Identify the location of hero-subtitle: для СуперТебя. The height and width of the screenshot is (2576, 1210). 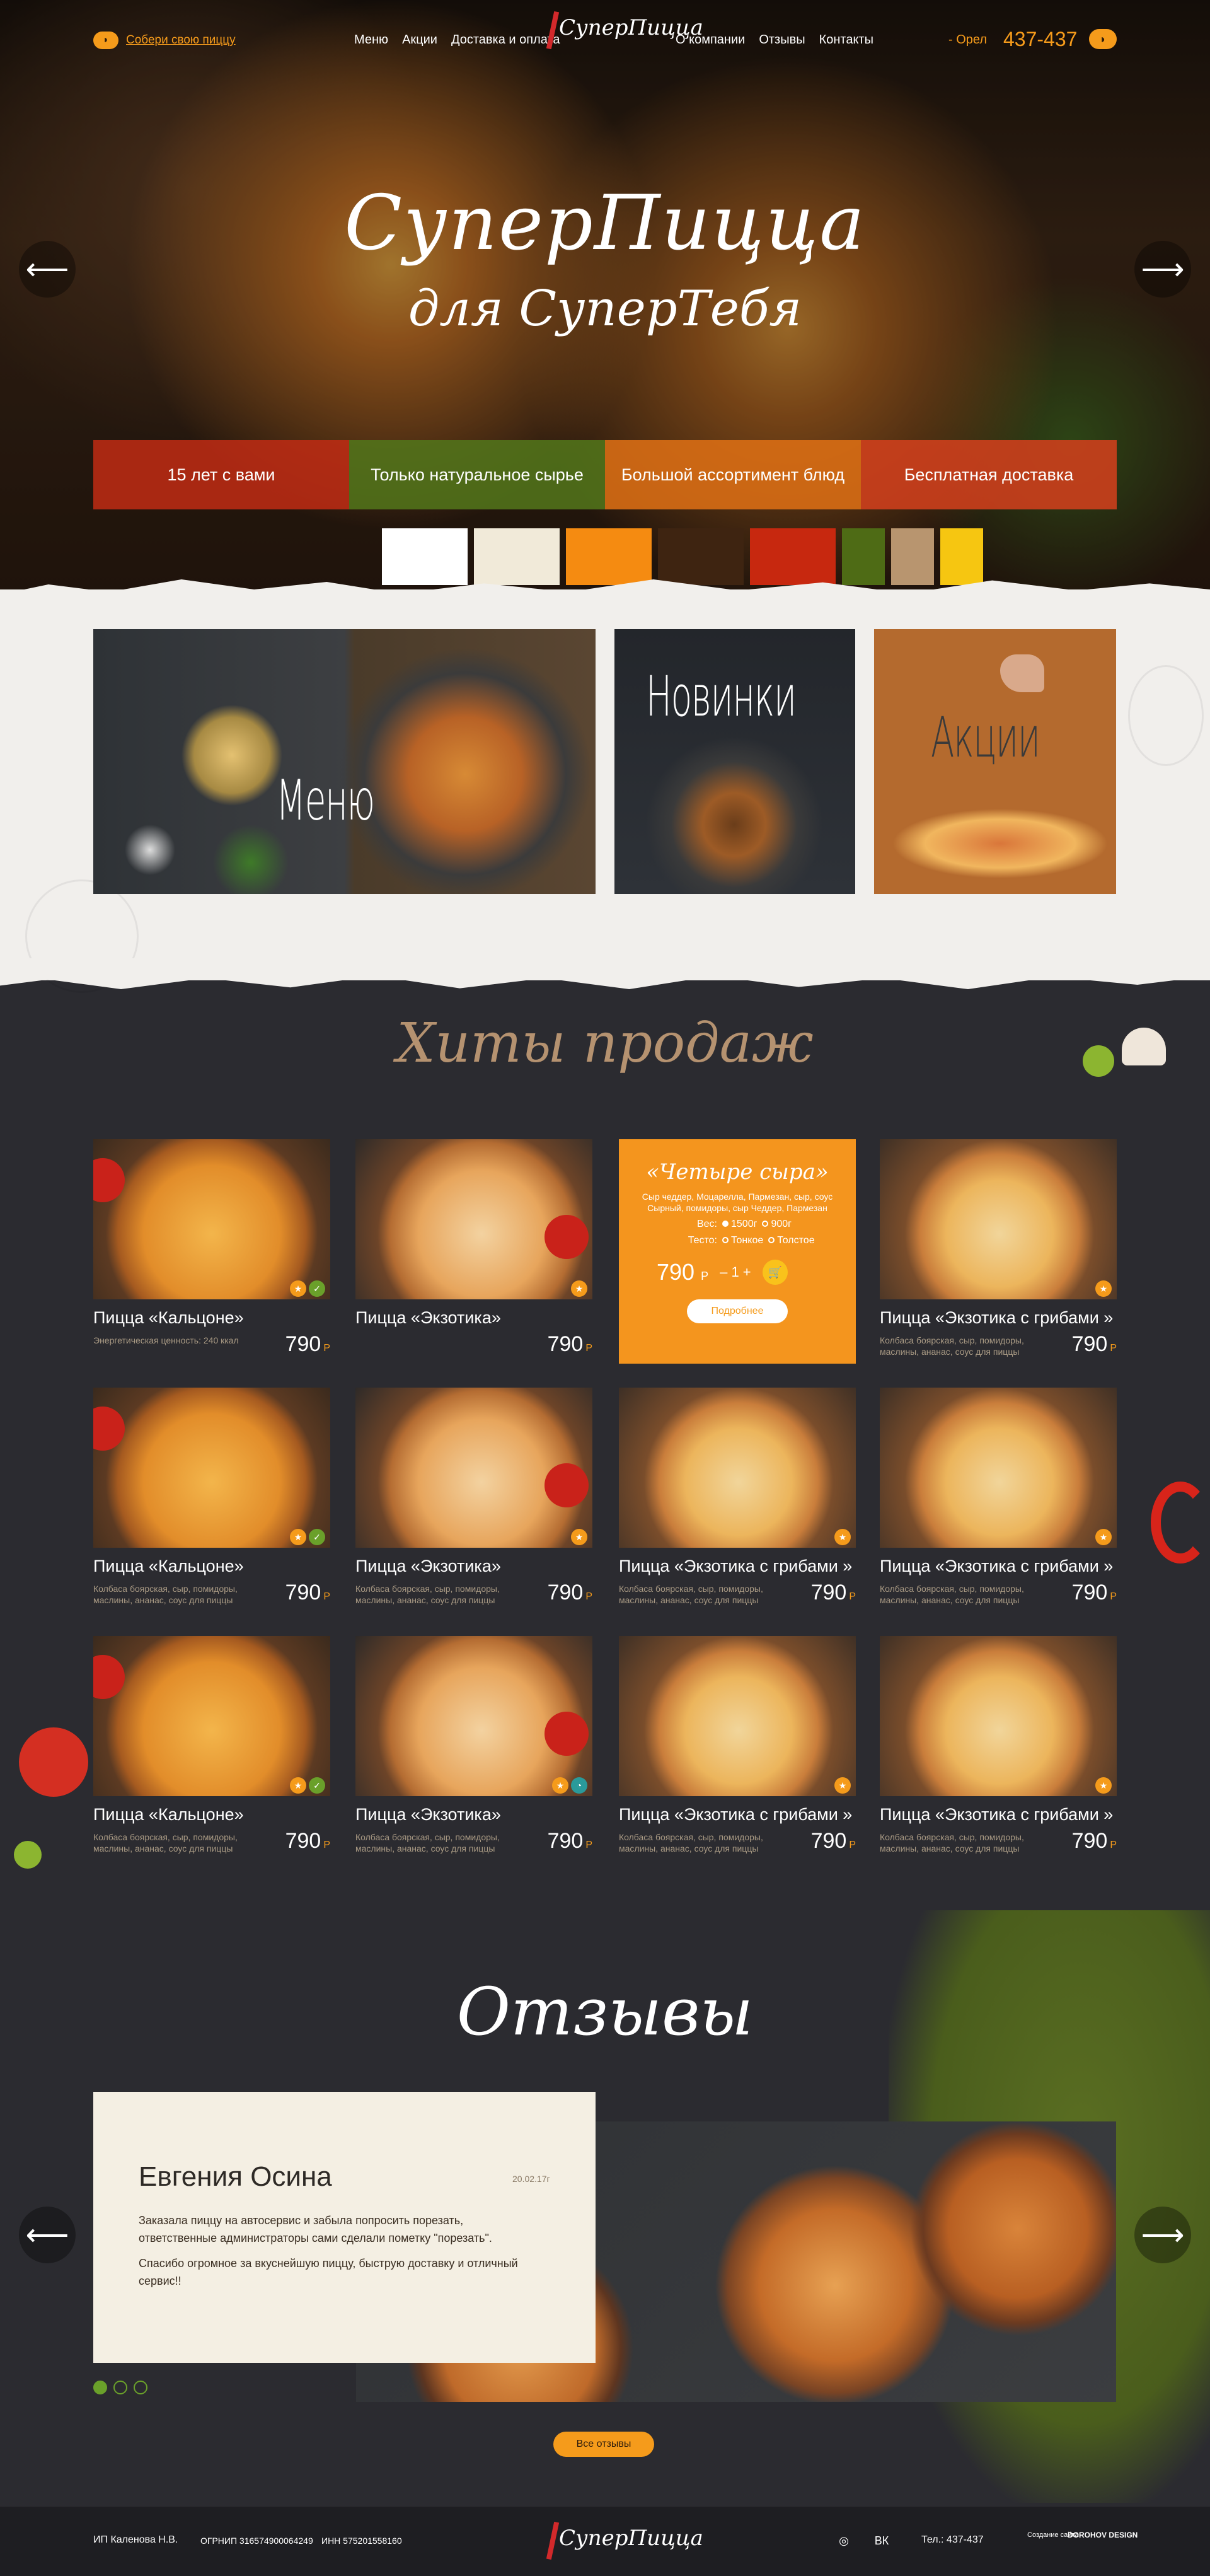
(605, 309).